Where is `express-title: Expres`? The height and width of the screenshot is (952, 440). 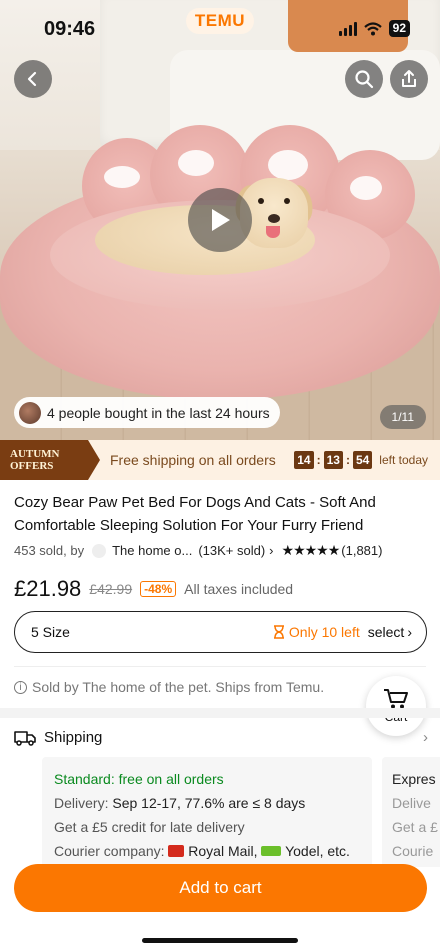 express-title: Expres is located at coordinates (414, 779).